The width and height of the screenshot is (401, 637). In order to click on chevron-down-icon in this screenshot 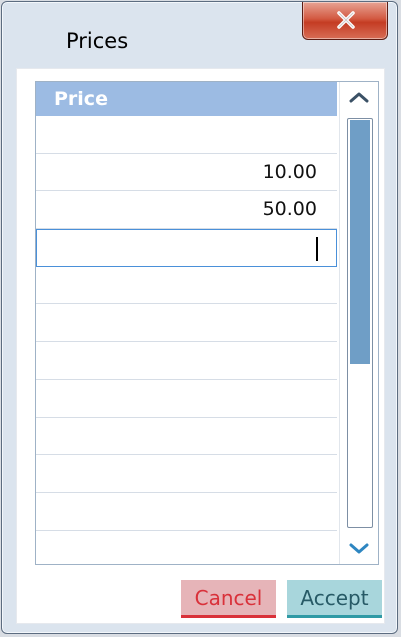, I will do `click(359, 548)`.